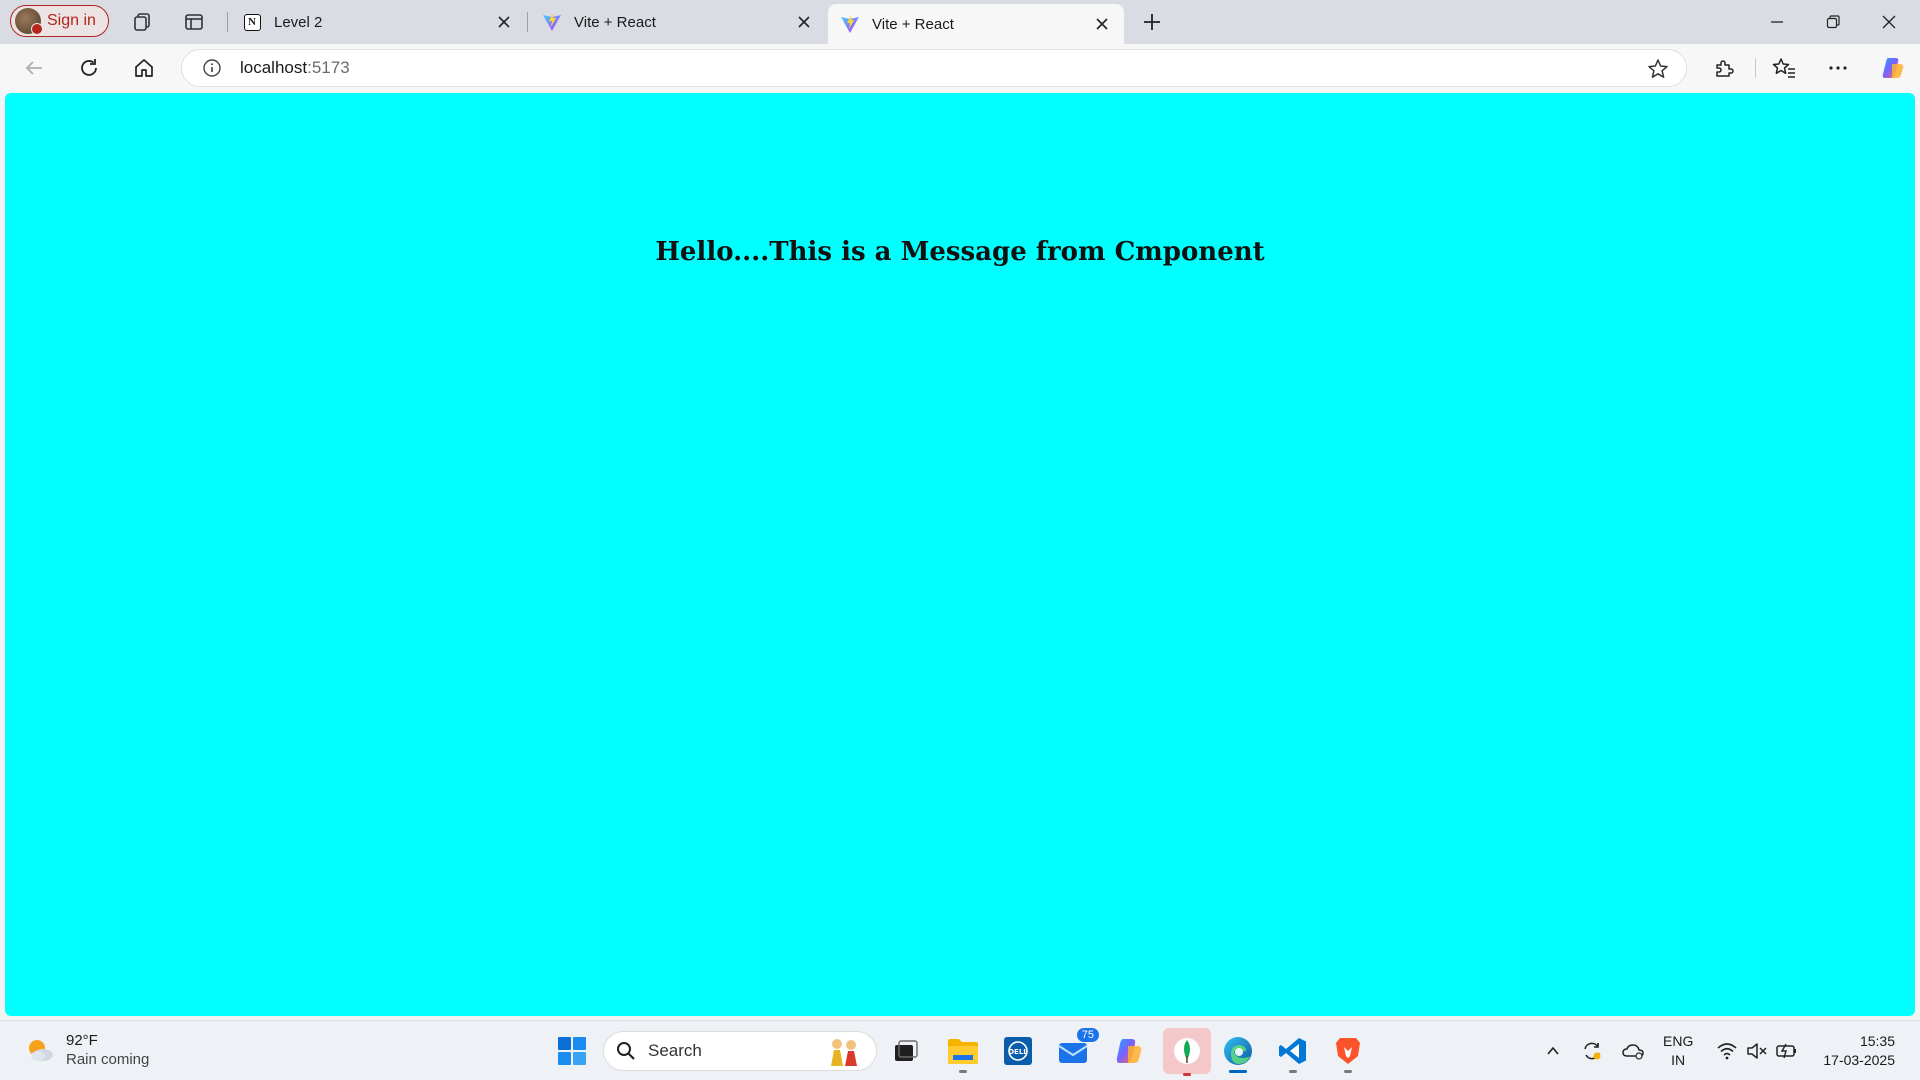  I want to click on copilot-app-button, so click(1129, 1051).